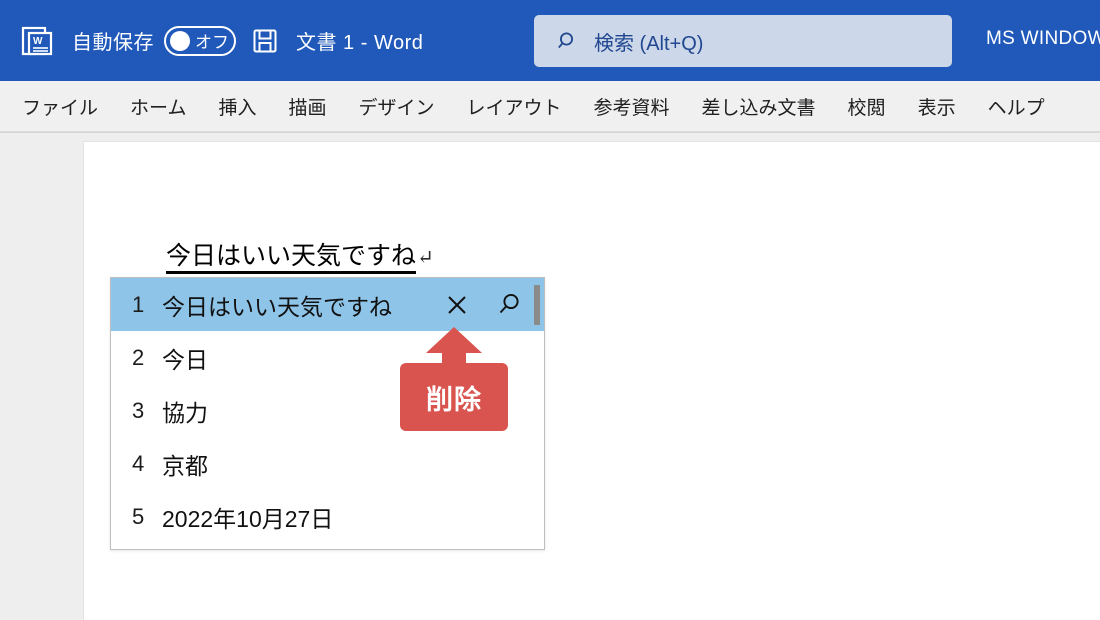  I want to click on tab-review: 校閲, so click(867, 106).